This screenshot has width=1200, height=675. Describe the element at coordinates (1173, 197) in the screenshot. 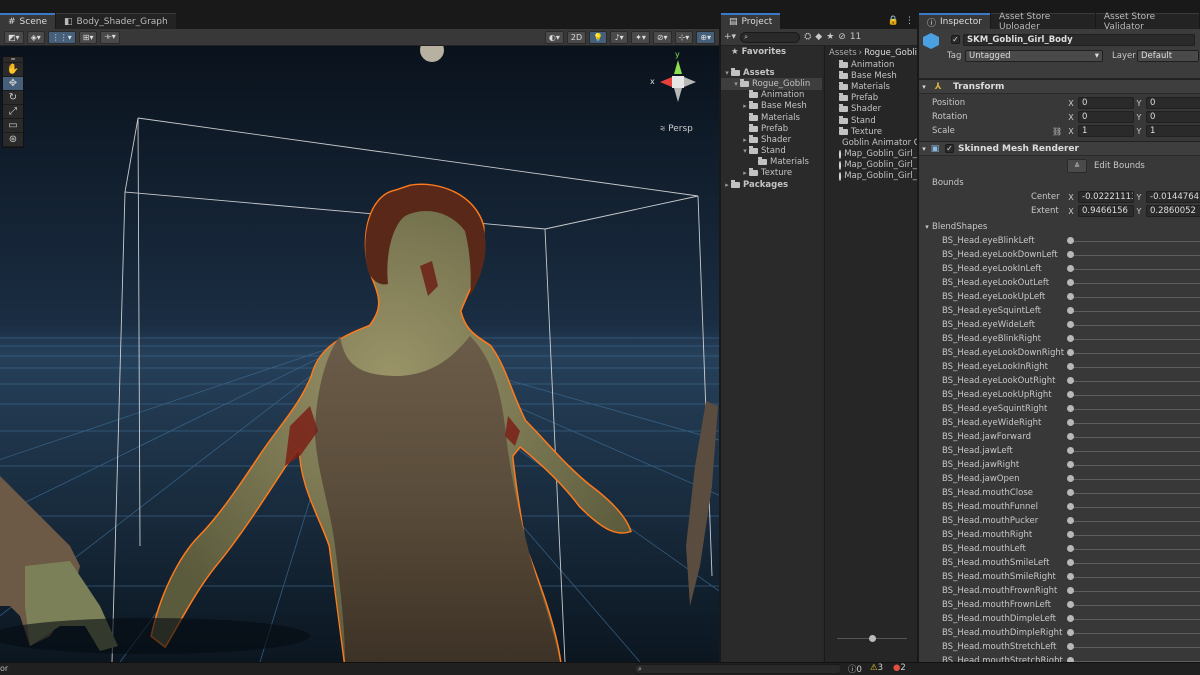

I see `center-y-field: -0.0144764` at that location.